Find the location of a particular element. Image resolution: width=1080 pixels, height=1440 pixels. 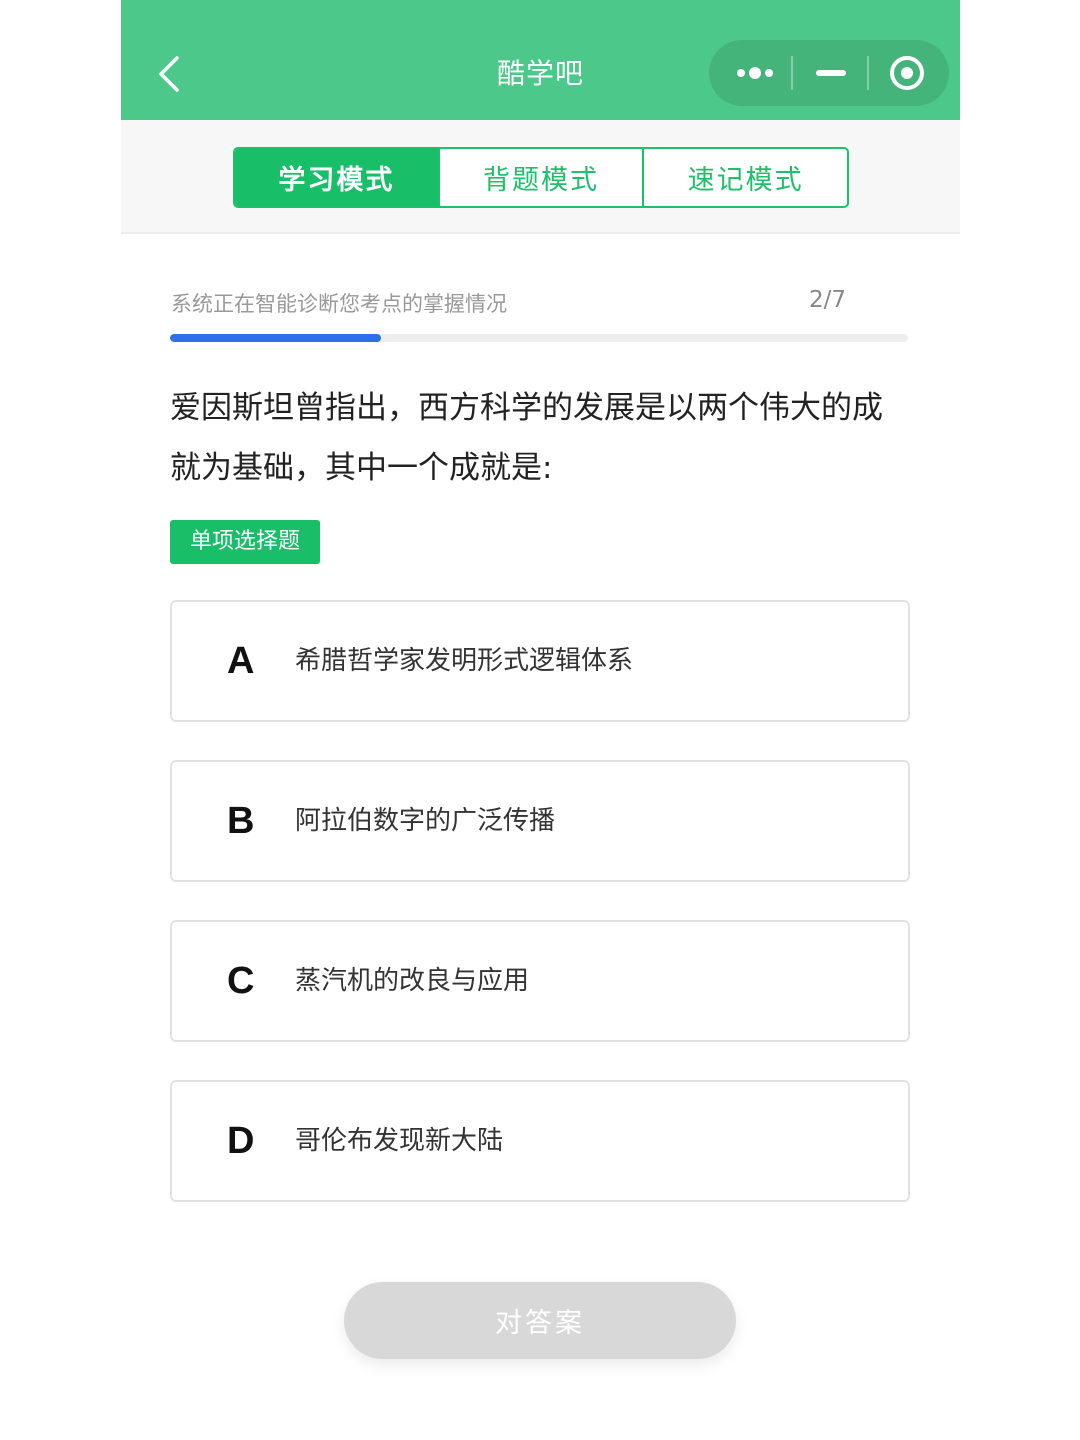

close-button is located at coordinates (906, 73).